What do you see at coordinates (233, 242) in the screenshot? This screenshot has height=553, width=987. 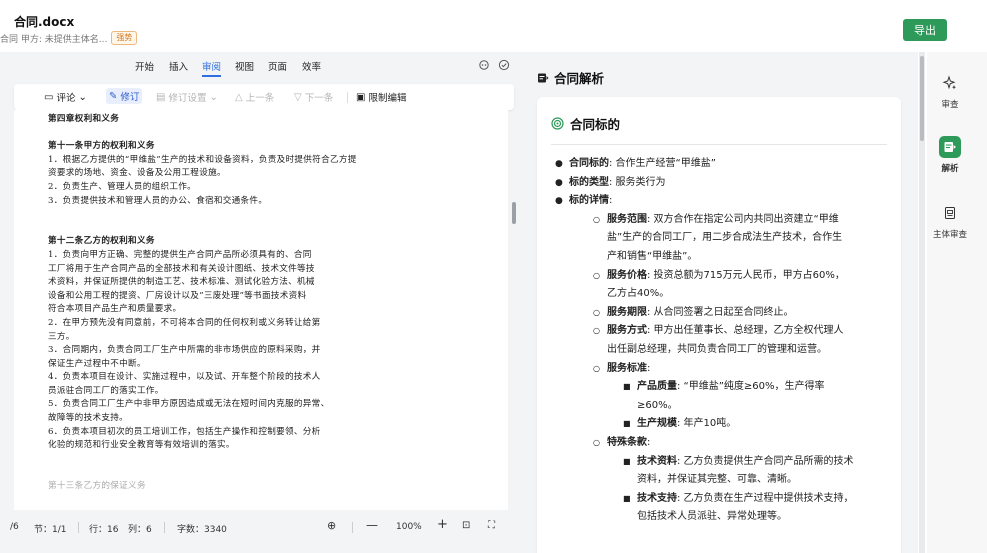 I see `article-heading: 第十二条乙方的权利和义务` at bounding box center [233, 242].